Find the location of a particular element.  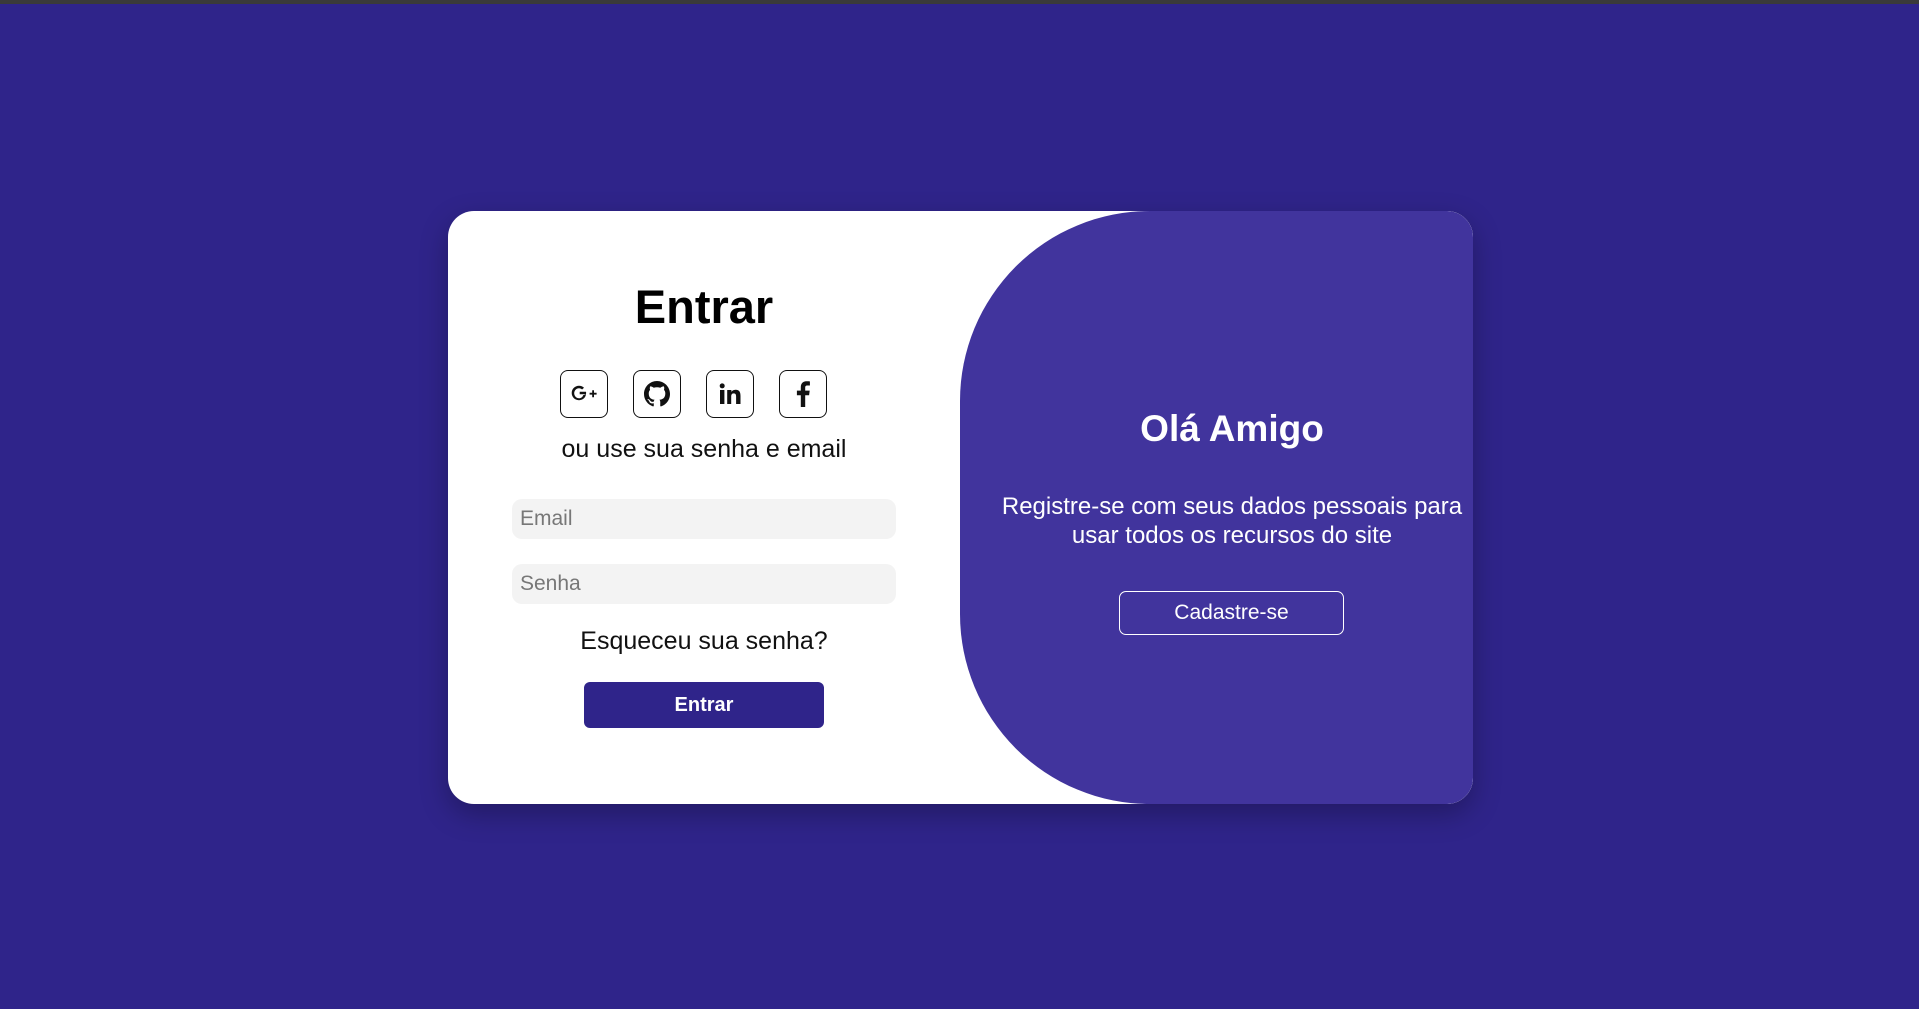

signup-button: Cadastre-se is located at coordinates (1231, 613).